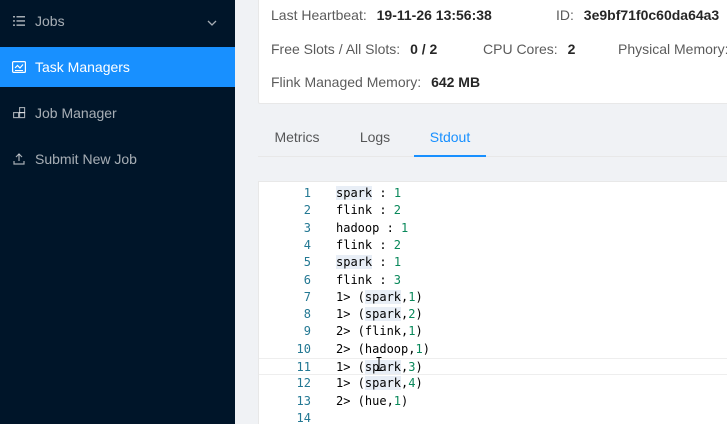  Describe the element at coordinates (365, 400) in the screenshot. I see `code-token-pre: 2> (hue,` at that location.